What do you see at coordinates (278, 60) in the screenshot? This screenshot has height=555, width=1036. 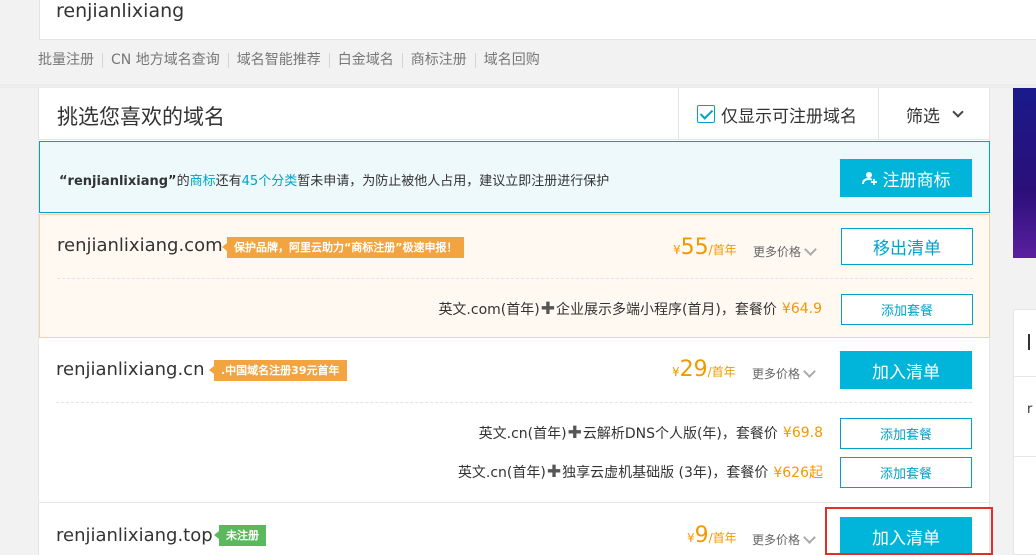 I see `link-smart-recommend: 域名智能推荐` at bounding box center [278, 60].